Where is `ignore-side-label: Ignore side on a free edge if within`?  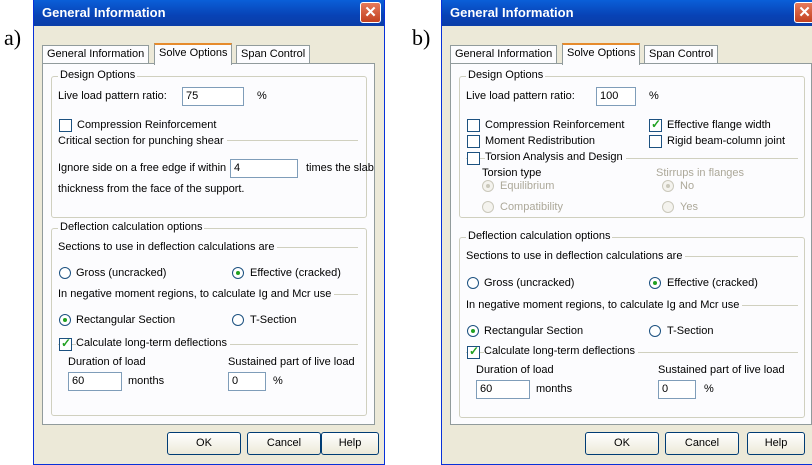
ignore-side-label: Ignore side on a free edge if within is located at coordinates (142, 168).